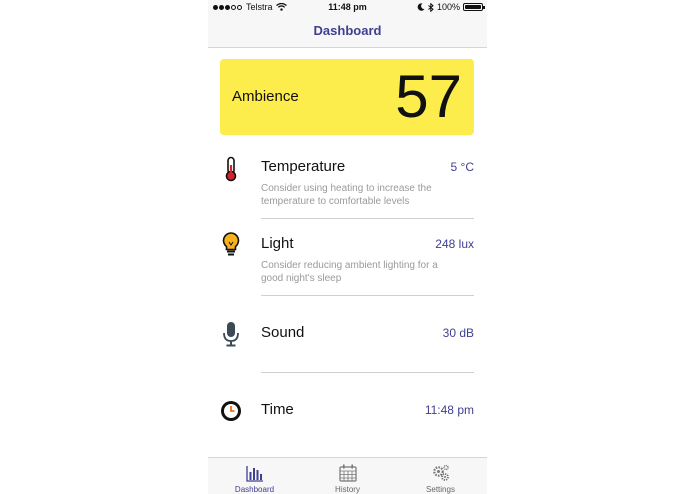  What do you see at coordinates (231, 411) in the screenshot?
I see `clock-icon` at bounding box center [231, 411].